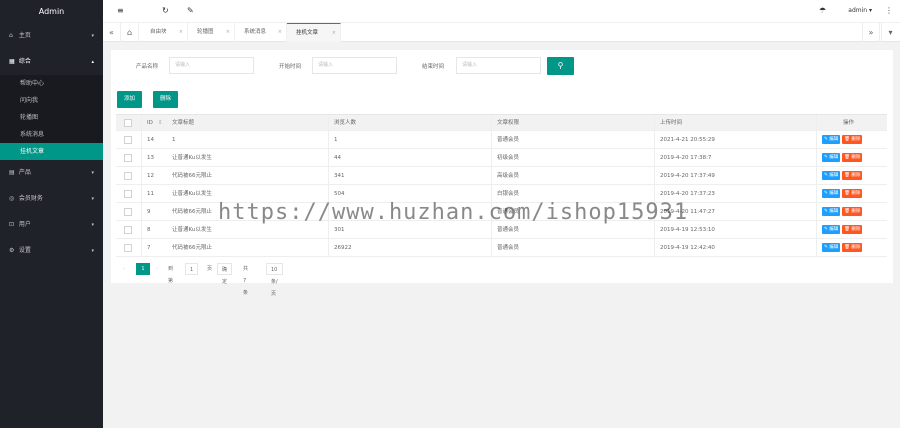 The height and width of the screenshot is (428, 900). Describe the element at coordinates (51, 151) in the screenshot. I see `sidebar-subitem-articles: 挂机文章` at that location.